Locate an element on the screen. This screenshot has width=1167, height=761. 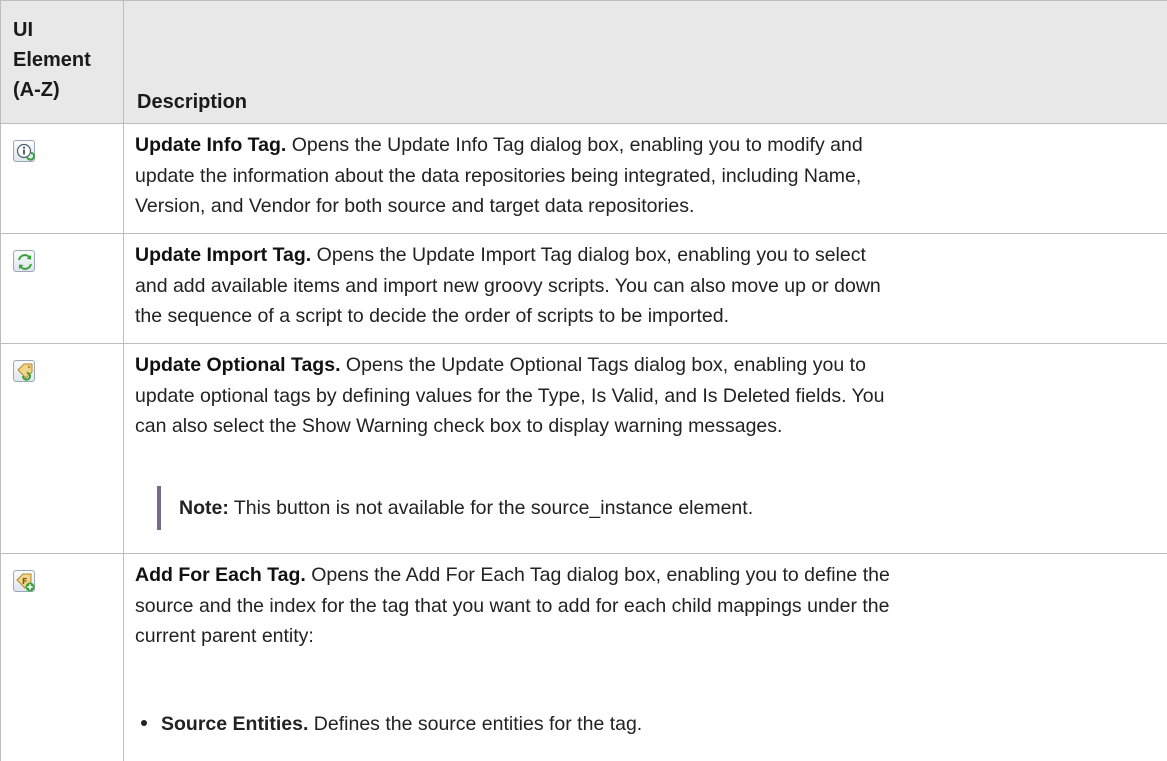
update-optional-tags-icon is located at coordinates (24, 371).